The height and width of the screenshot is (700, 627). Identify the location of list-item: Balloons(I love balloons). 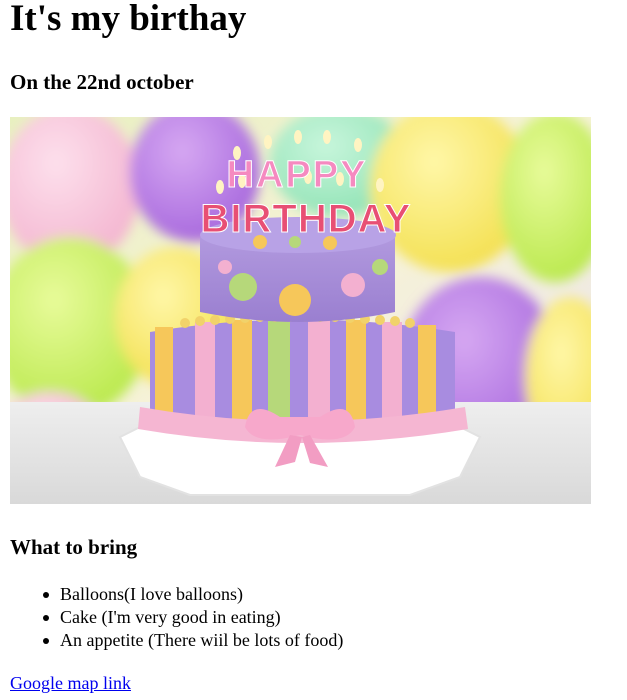
(176, 594).